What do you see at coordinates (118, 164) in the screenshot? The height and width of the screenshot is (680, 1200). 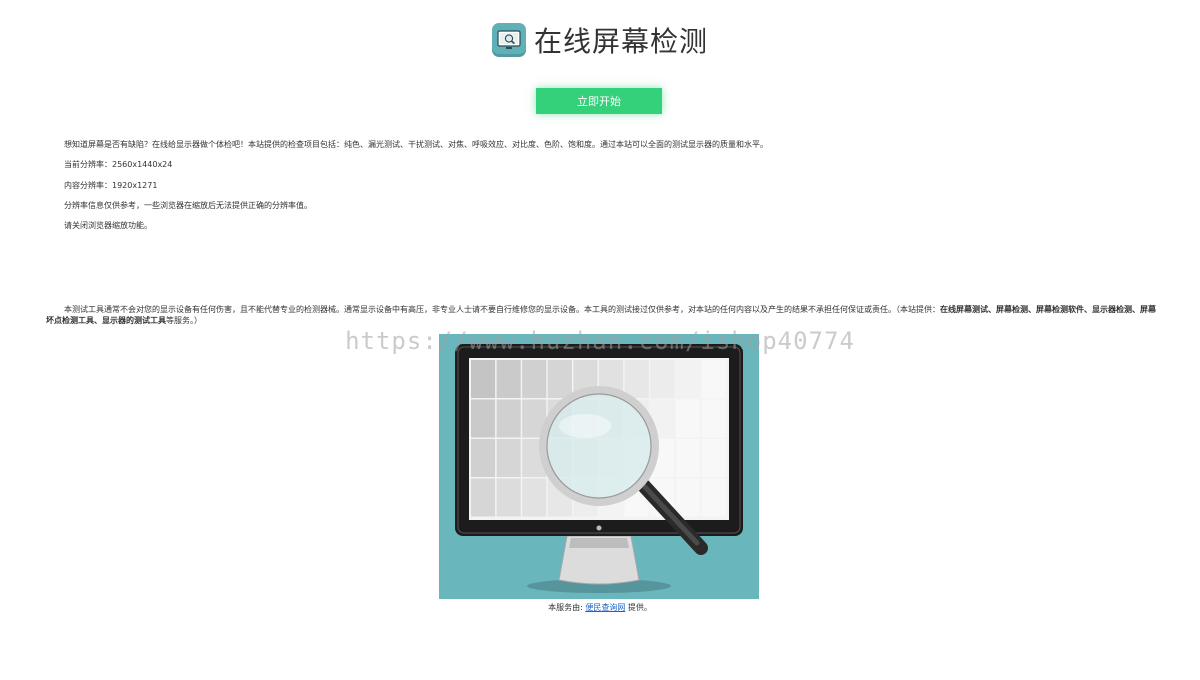 I see `current-resolution: 当前分辨率：2560x1440x24` at bounding box center [118, 164].